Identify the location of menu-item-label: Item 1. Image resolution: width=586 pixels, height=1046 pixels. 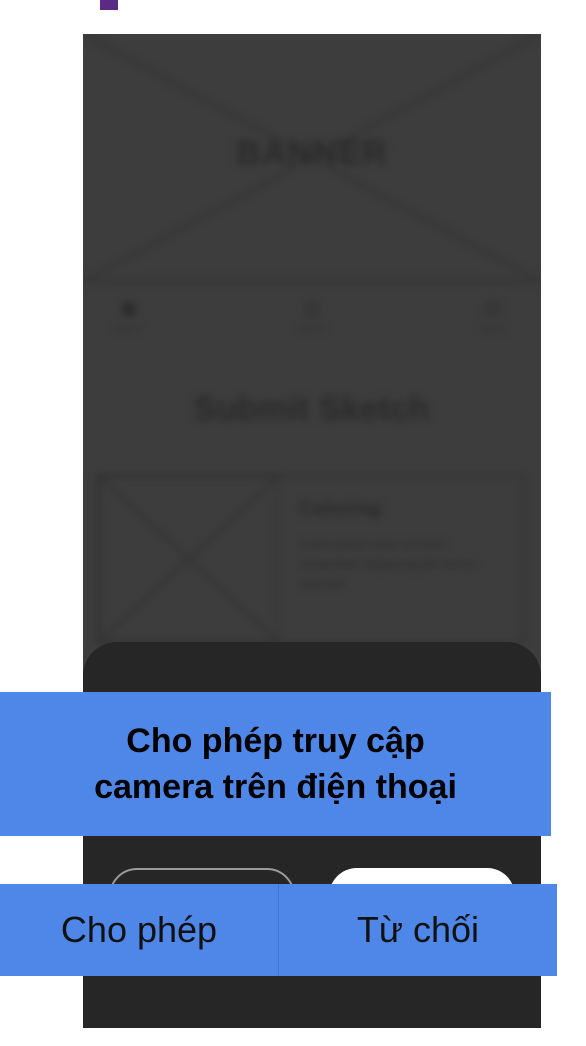
(129, 329).